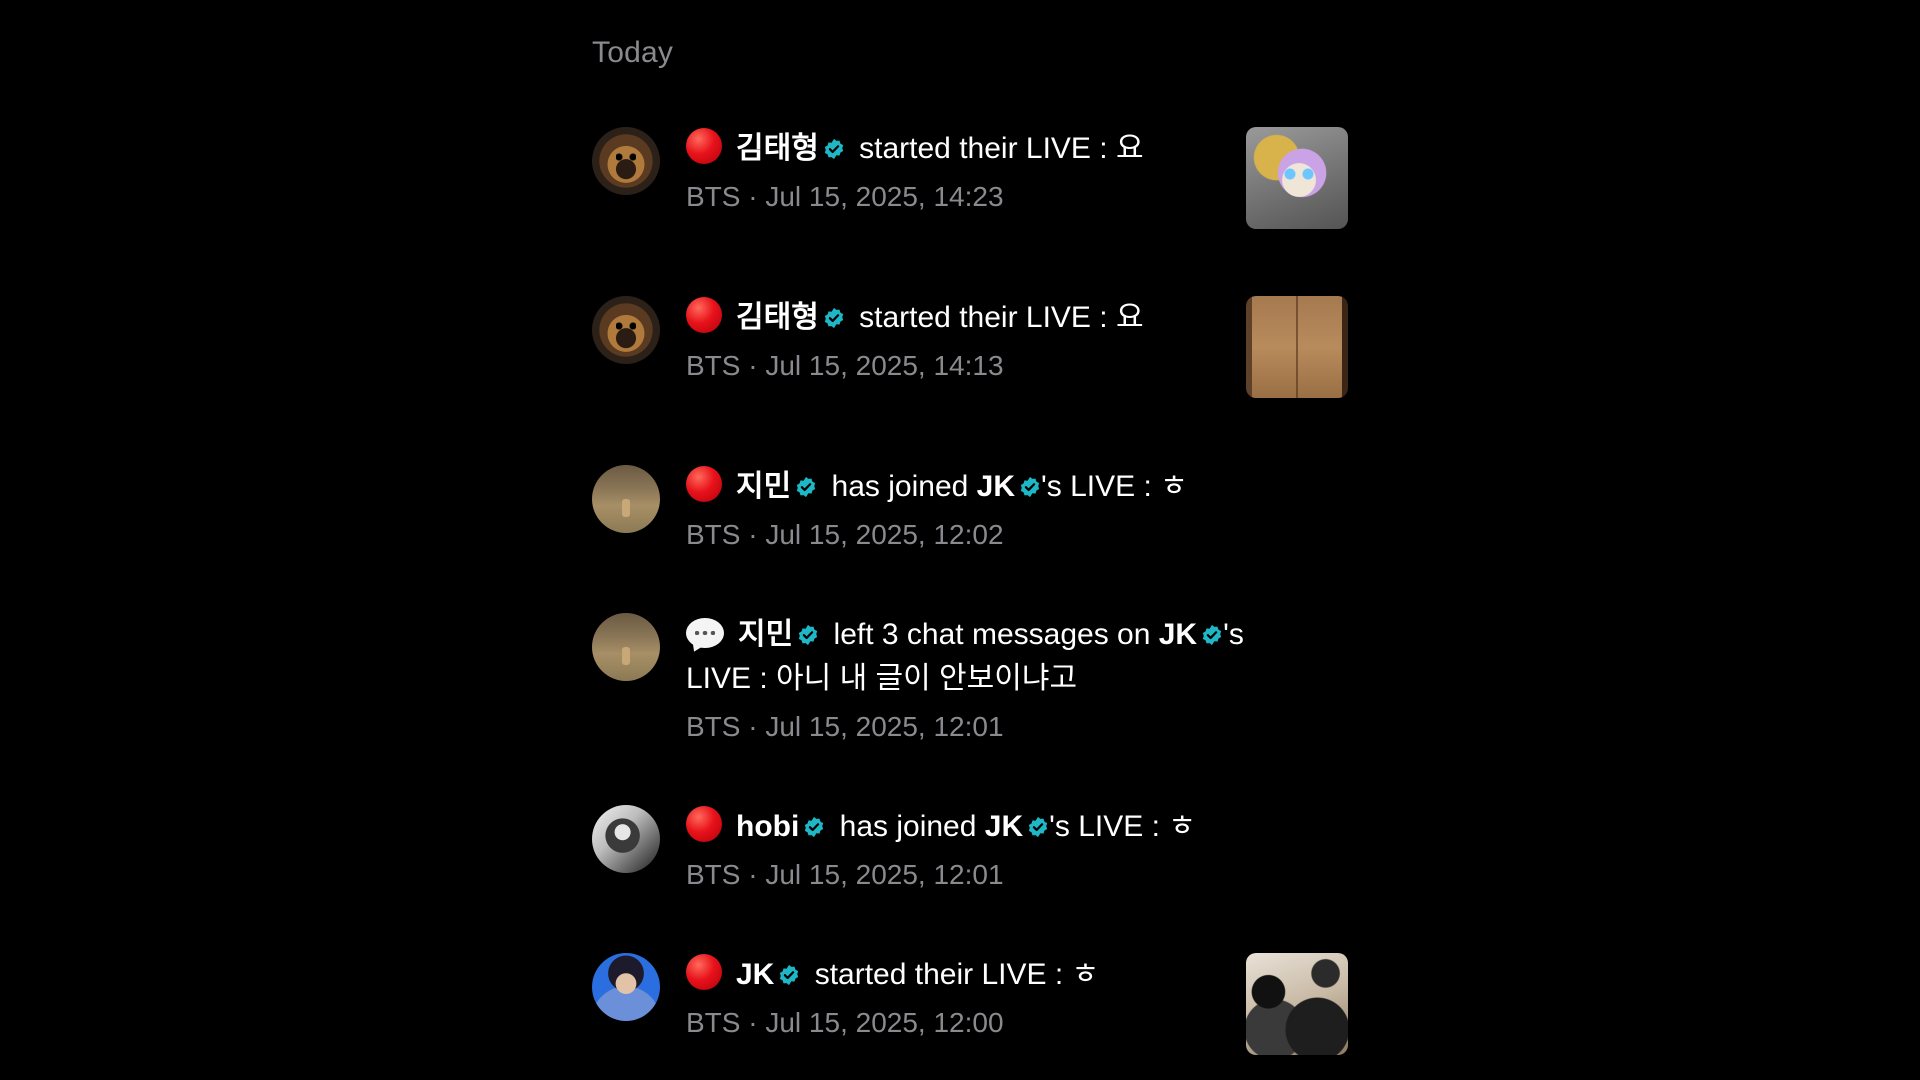 The height and width of the screenshot is (1080, 1920). I want to click on notification-meta: BTS · Jul 15, 2025, 12:02, so click(845, 534).